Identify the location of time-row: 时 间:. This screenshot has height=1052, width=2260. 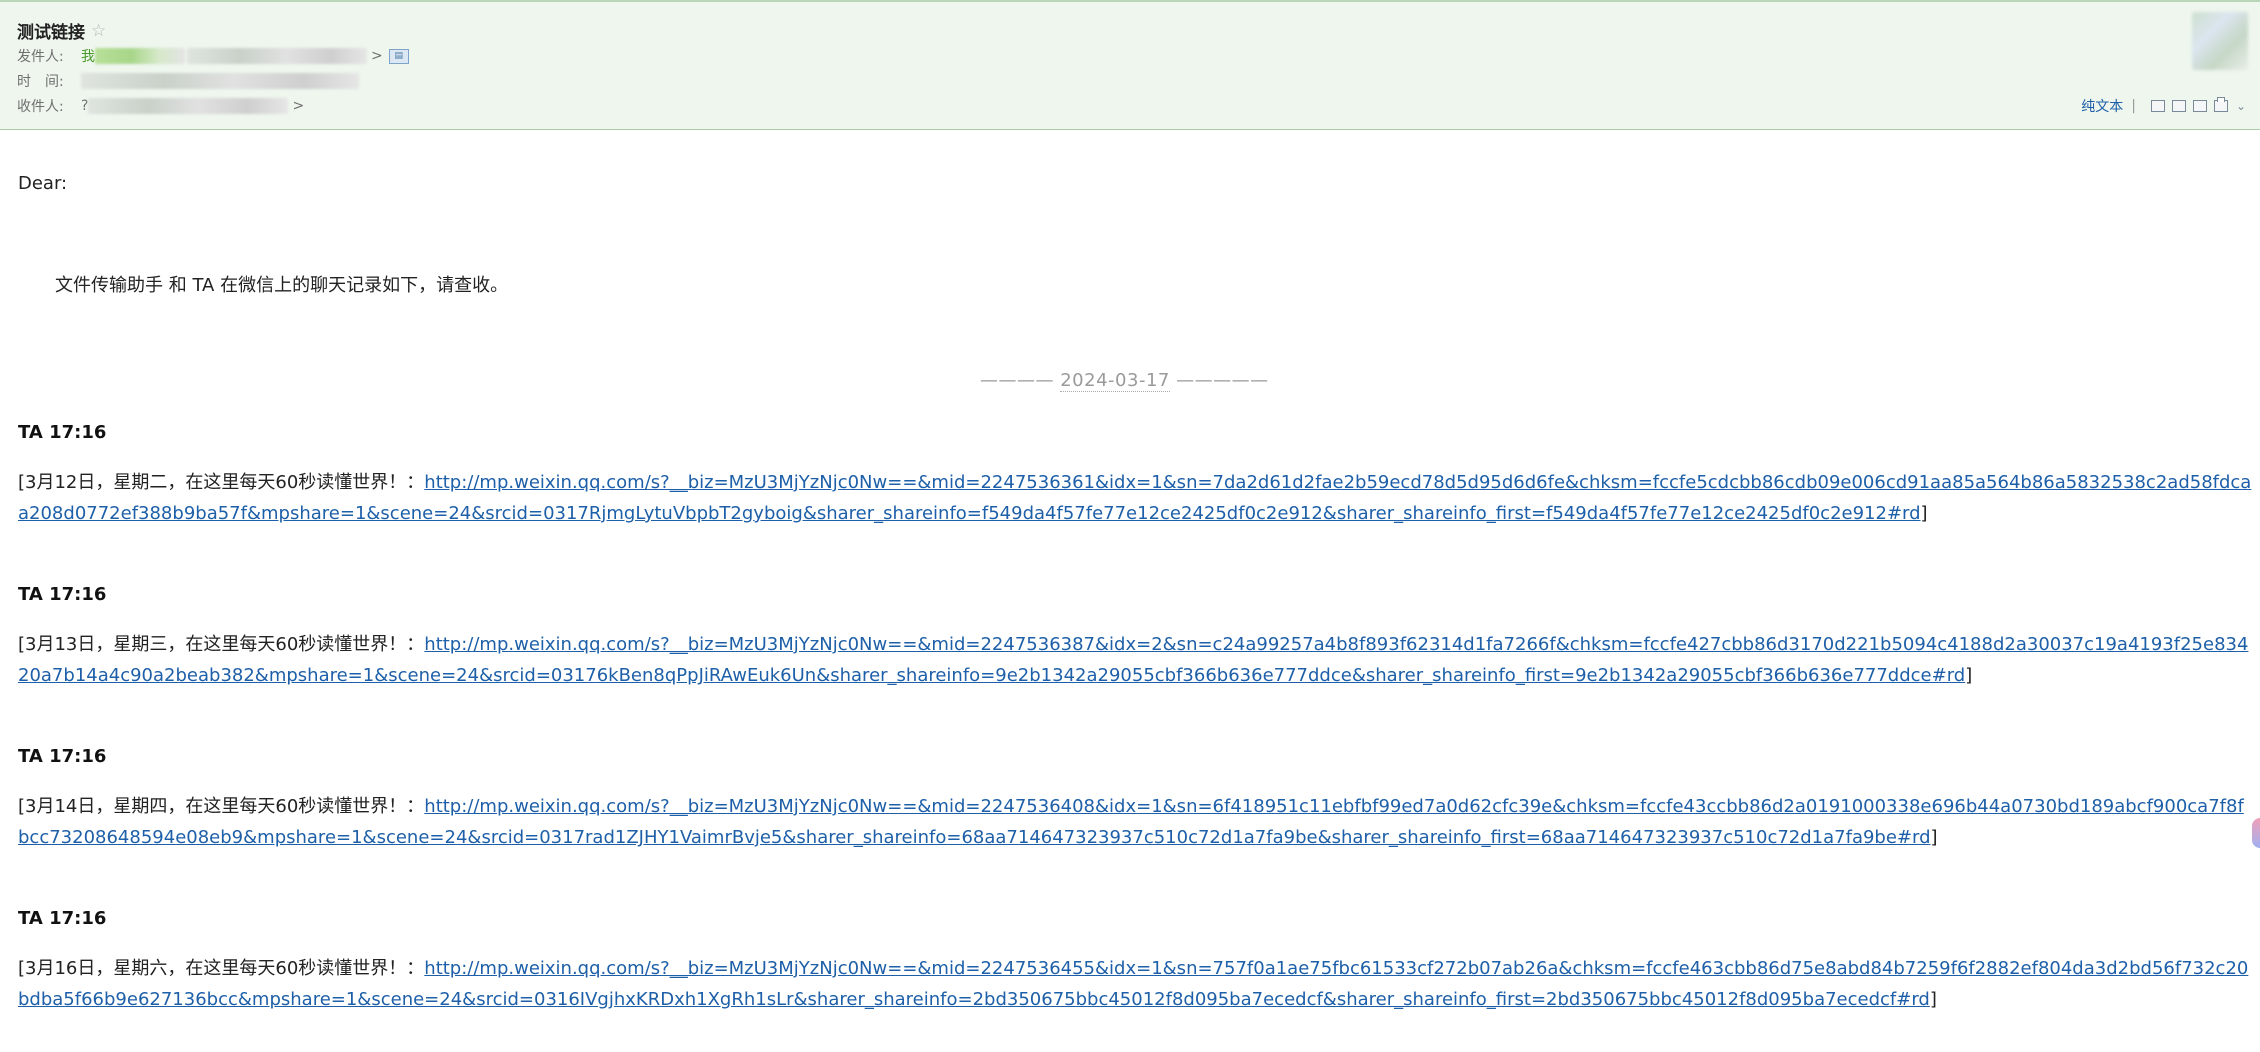
(188, 81).